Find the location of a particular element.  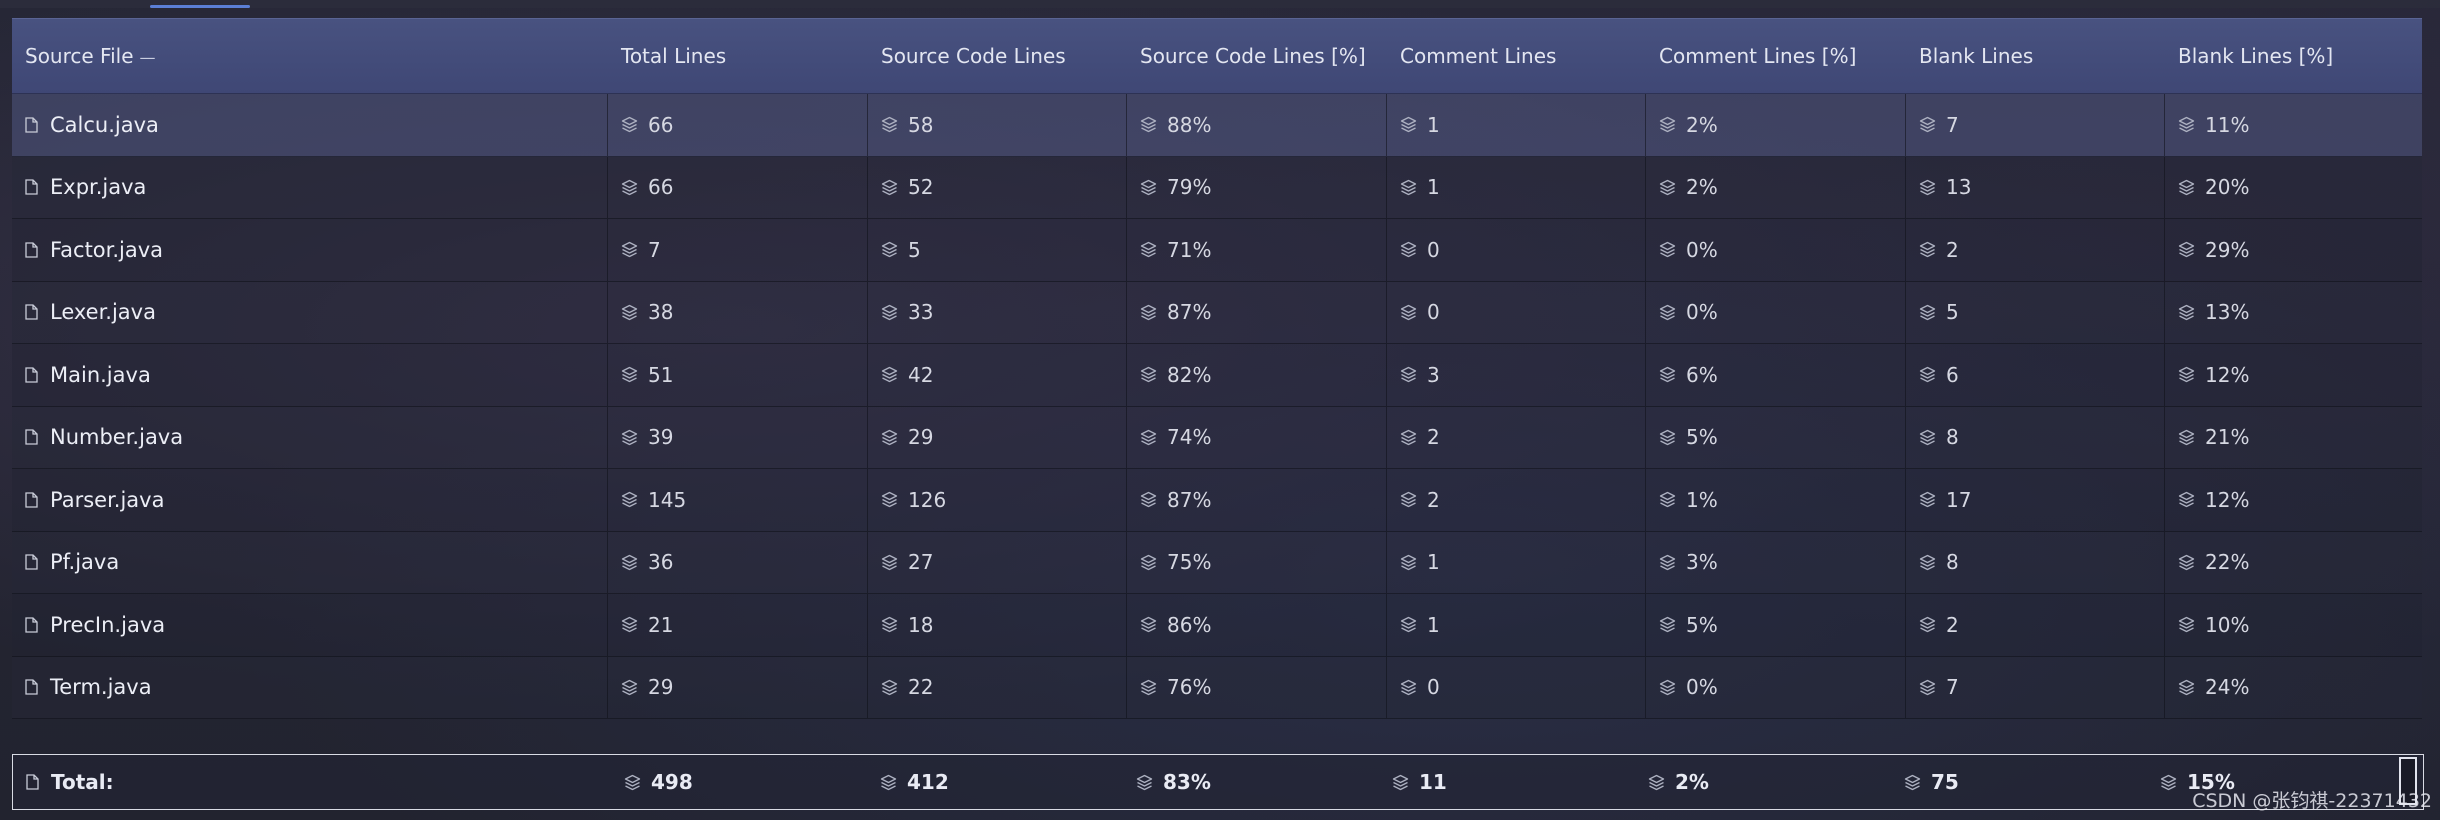

header-comment-lines-pct: Comment Lines [%] is located at coordinates (1776, 56).